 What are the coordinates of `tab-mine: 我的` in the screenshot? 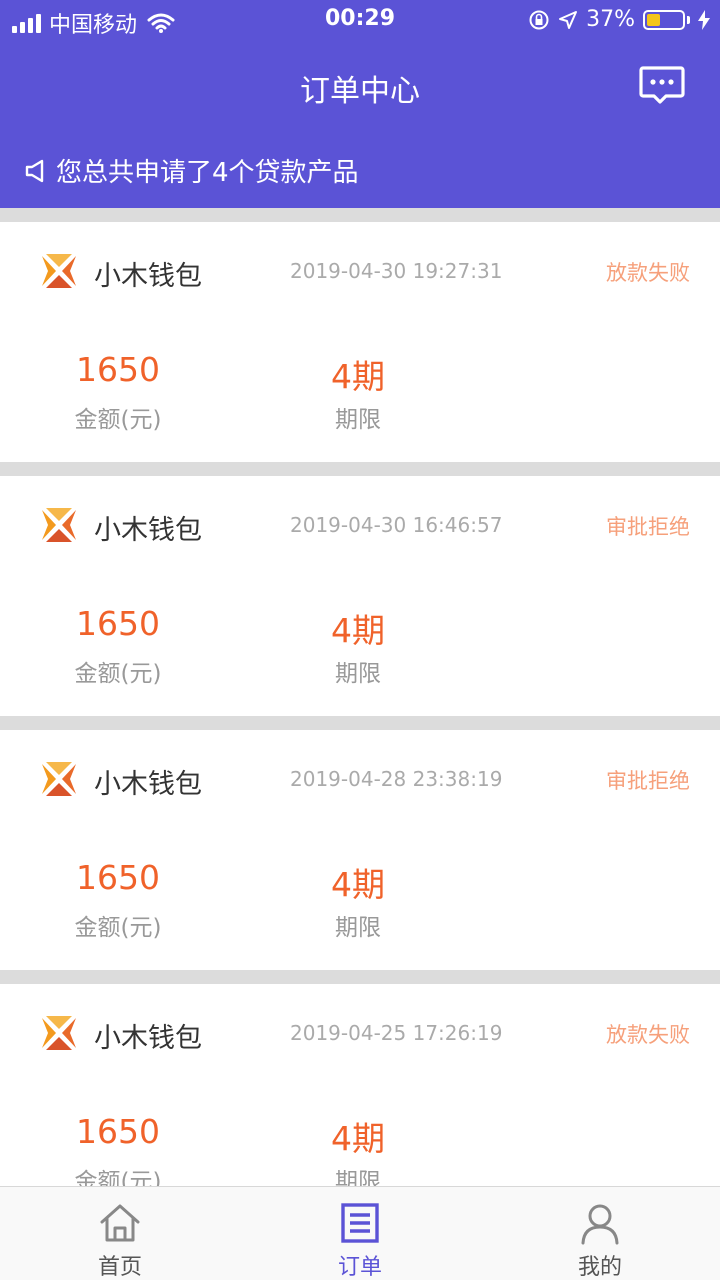 It's located at (600, 1234).